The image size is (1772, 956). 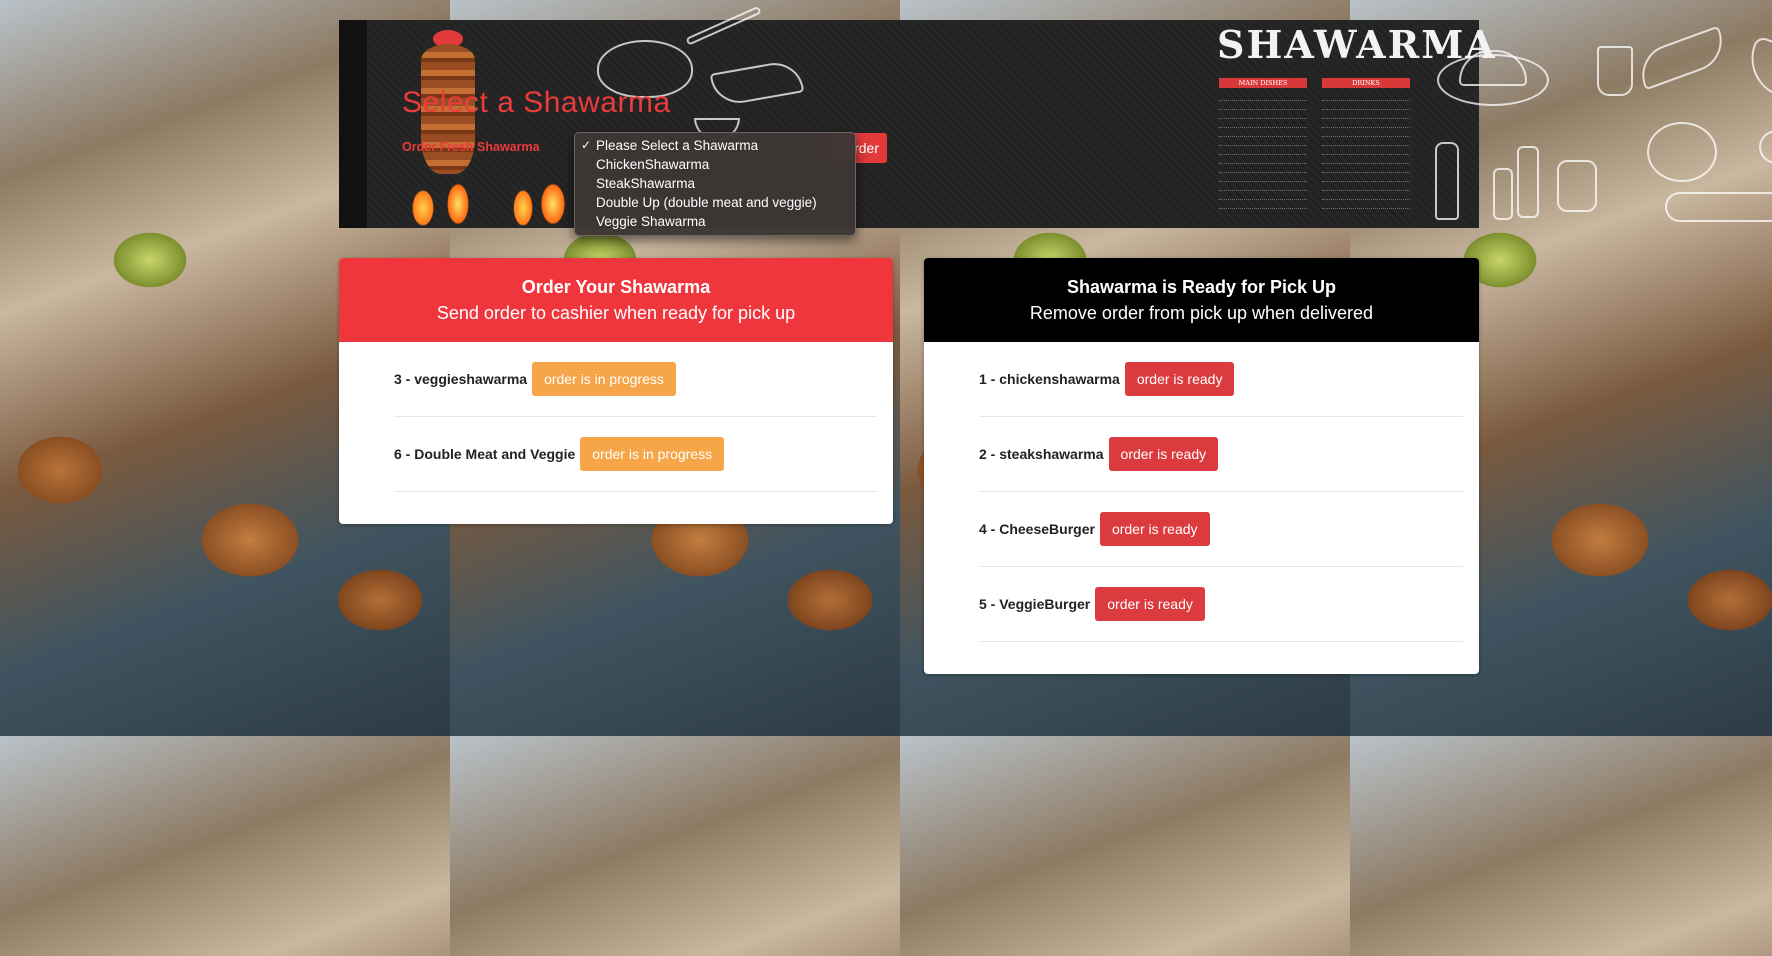 I want to click on dropdown-option: ChickenShawarma, so click(x=715, y=164).